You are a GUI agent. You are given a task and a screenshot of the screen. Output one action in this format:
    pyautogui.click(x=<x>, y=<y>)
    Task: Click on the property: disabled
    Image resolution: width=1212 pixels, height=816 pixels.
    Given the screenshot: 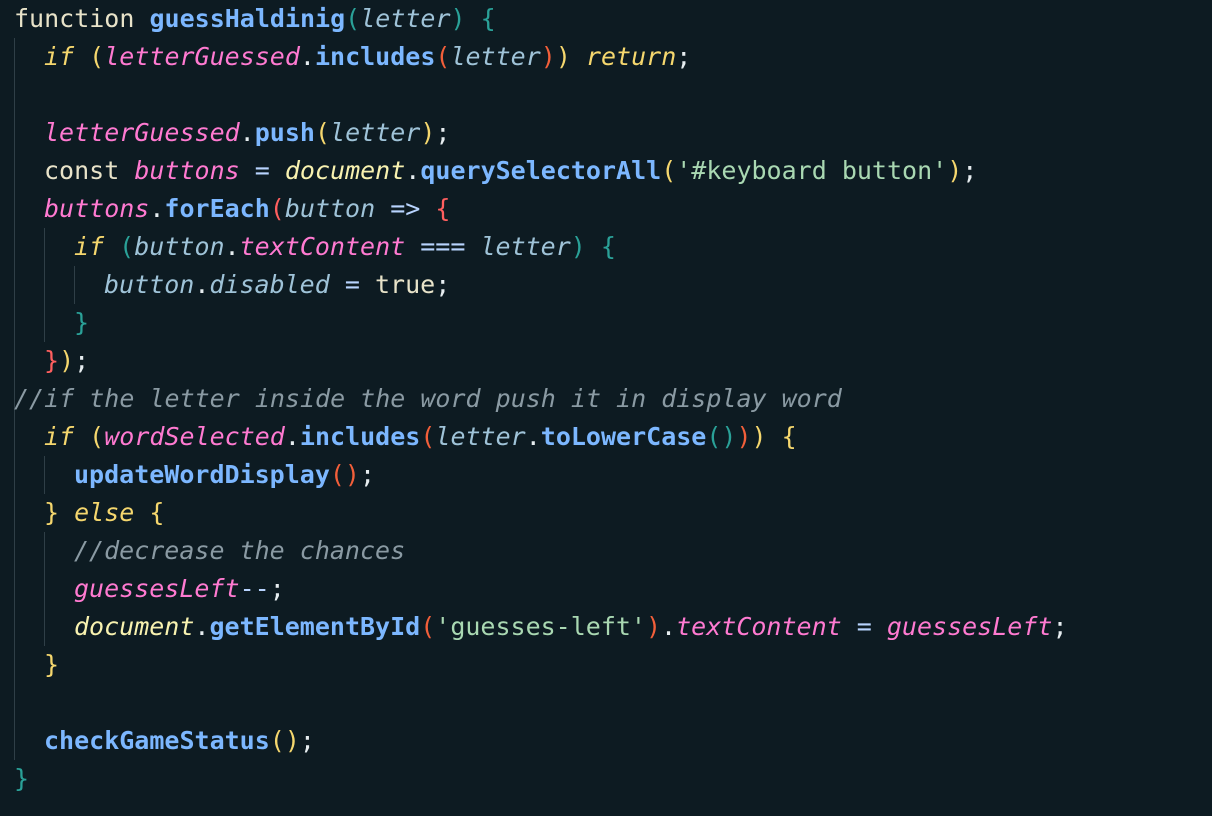 What is the action you would take?
    pyautogui.click(x=269, y=284)
    